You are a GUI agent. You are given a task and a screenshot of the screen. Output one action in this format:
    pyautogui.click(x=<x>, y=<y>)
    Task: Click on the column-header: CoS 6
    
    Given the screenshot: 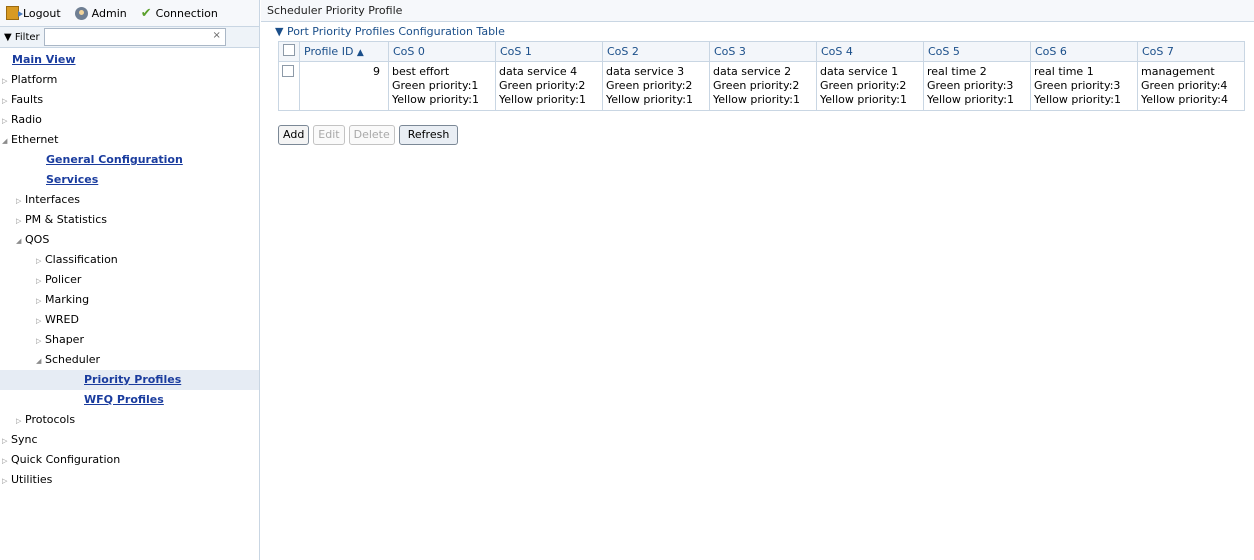 What is the action you would take?
    pyautogui.click(x=1084, y=51)
    